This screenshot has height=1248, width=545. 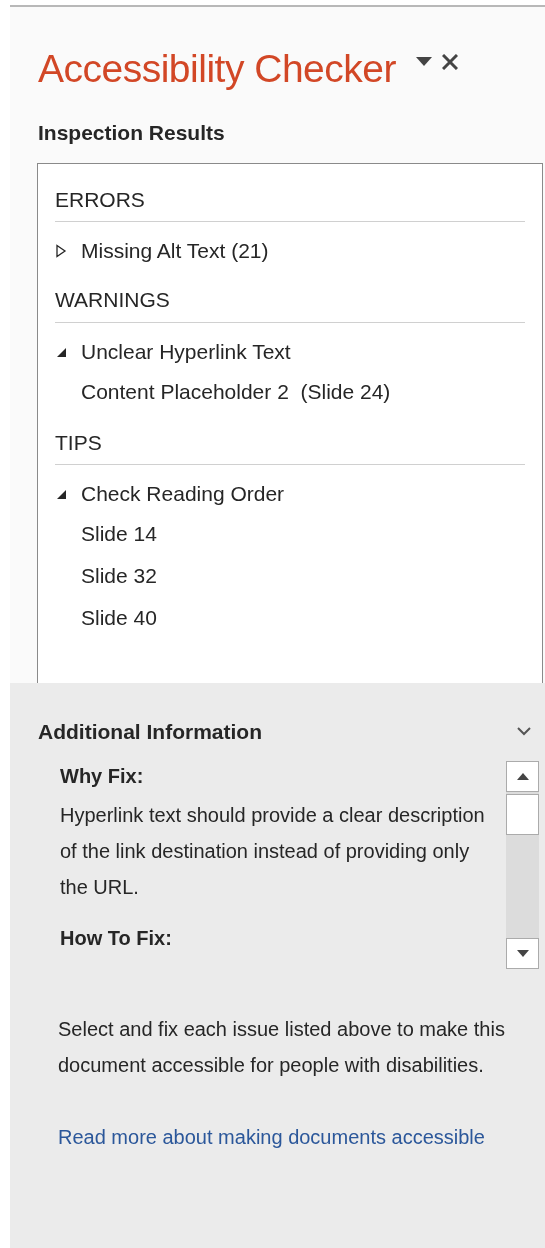 I want to click on up-arrow-icon, so click(x=522, y=776).